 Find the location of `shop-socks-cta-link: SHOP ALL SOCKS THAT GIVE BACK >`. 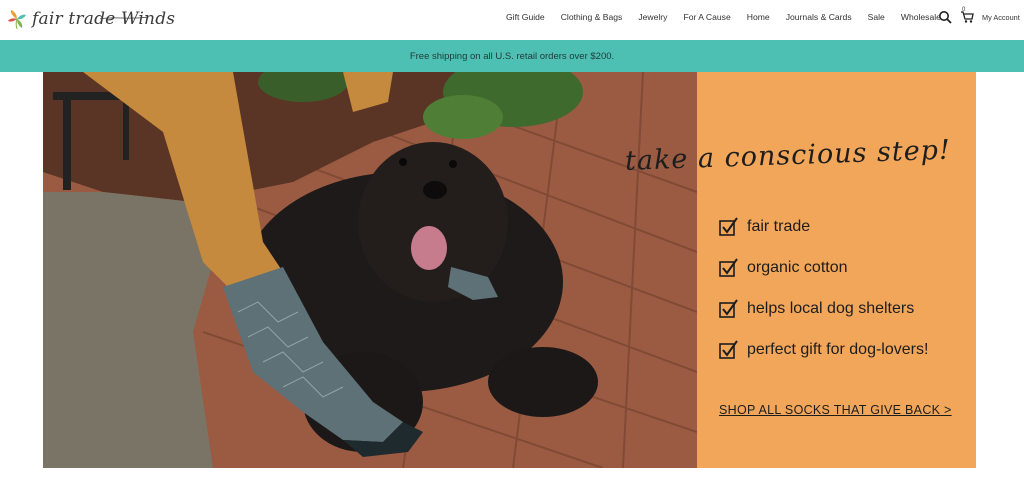

shop-socks-cta-link: SHOP ALL SOCKS THAT GIVE BACK > is located at coordinates (835, 410).